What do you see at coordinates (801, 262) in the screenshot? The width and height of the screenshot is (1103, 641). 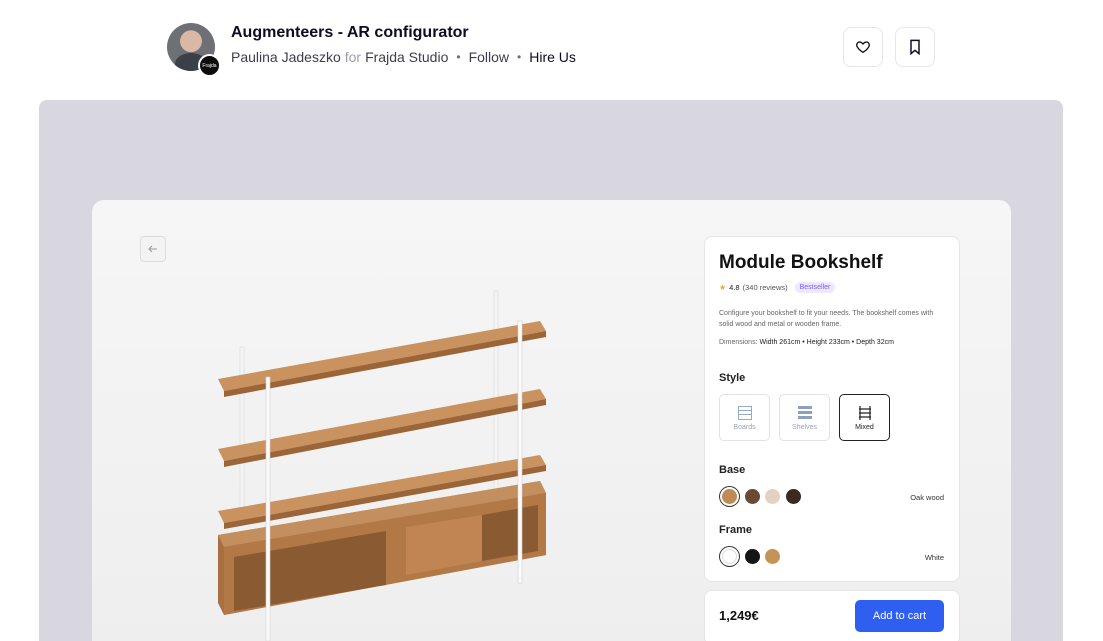 I see `product-title: Module Bookshelf` at bounding box center [801, 262].